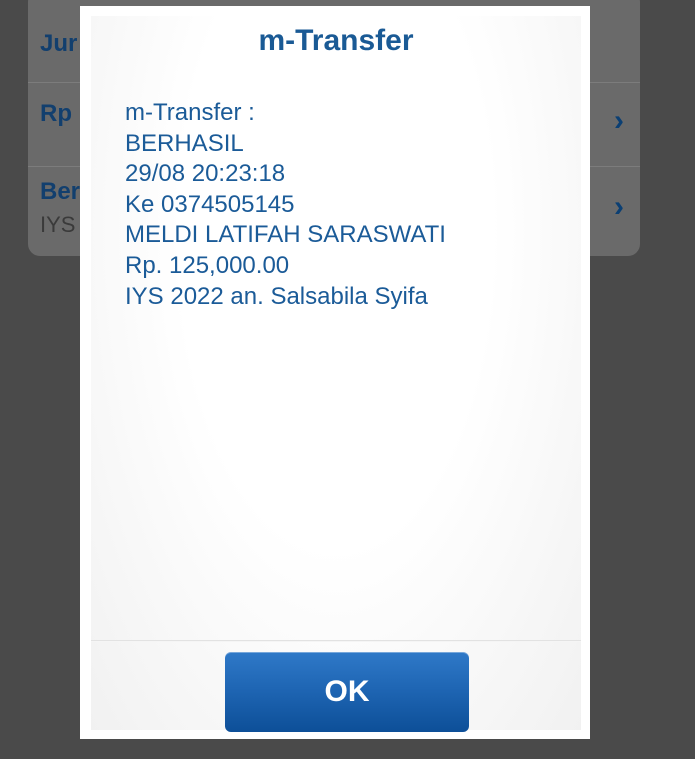 The height and width of the screenshot is (759, 695). What do you see at coordinates (190, 112) in the screenshot?
I see `message-line: m-Transfer :` at bounding box center [190, 112].